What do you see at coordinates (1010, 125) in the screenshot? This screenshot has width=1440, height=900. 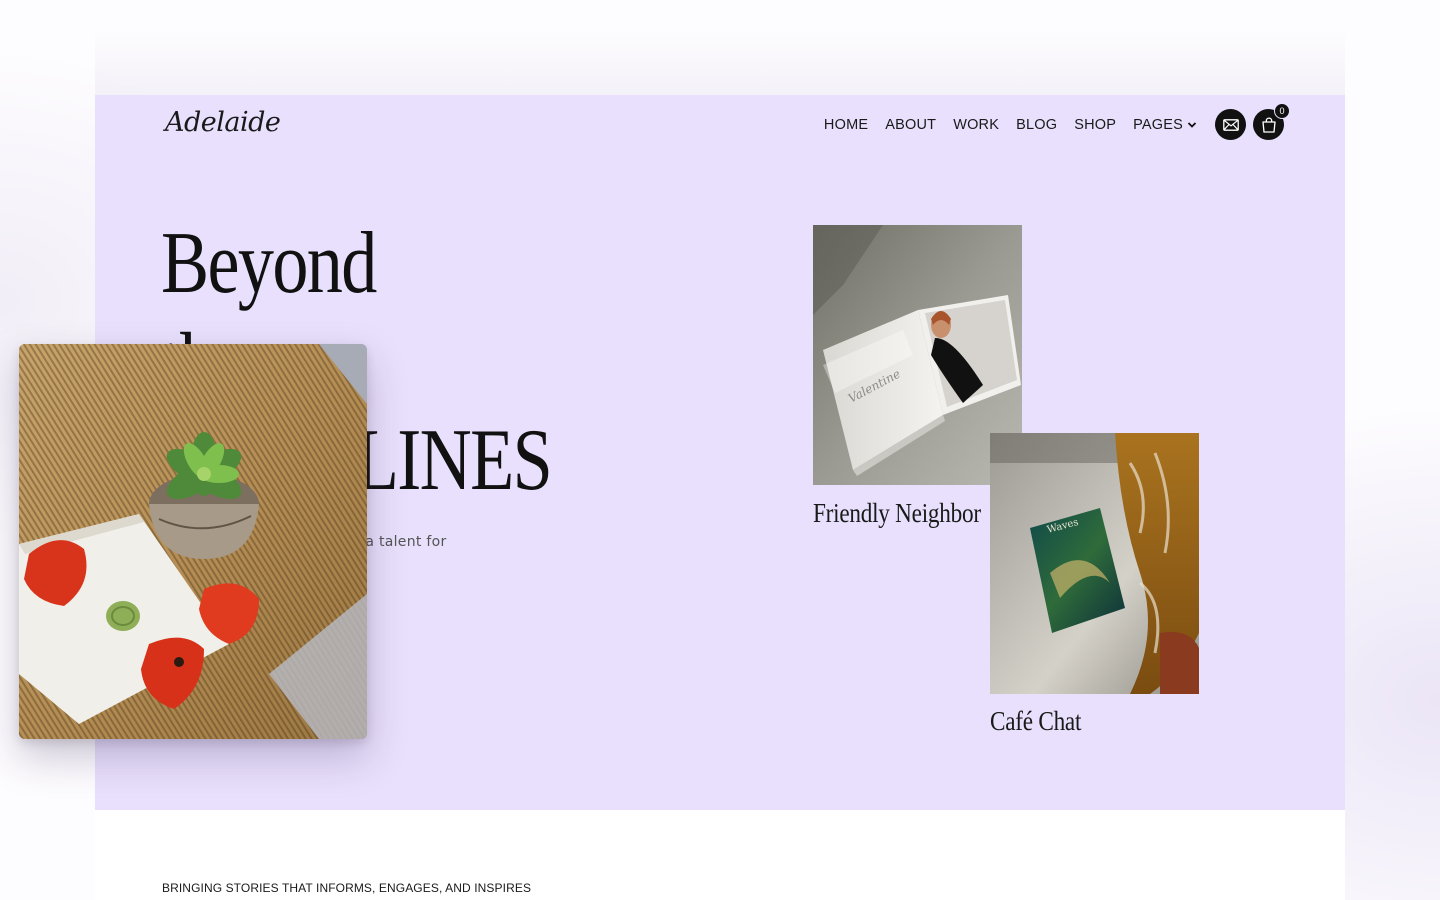 I see `main-nav: HOME ABOUT WORK BLOG SHOP PAGES` at bounding box center [1010, 125].